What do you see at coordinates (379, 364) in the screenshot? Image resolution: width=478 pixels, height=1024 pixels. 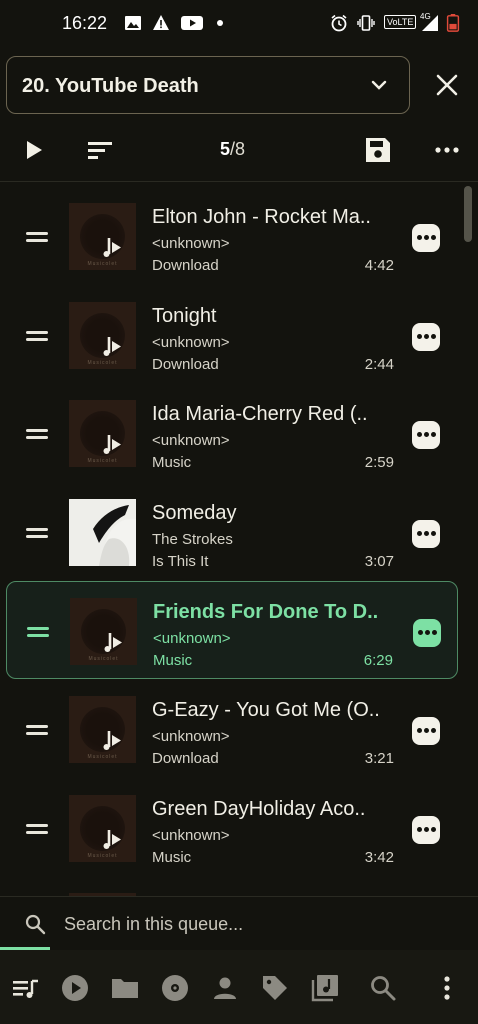 I see `track-duration: 2:44` at bounding box center [379, 364].